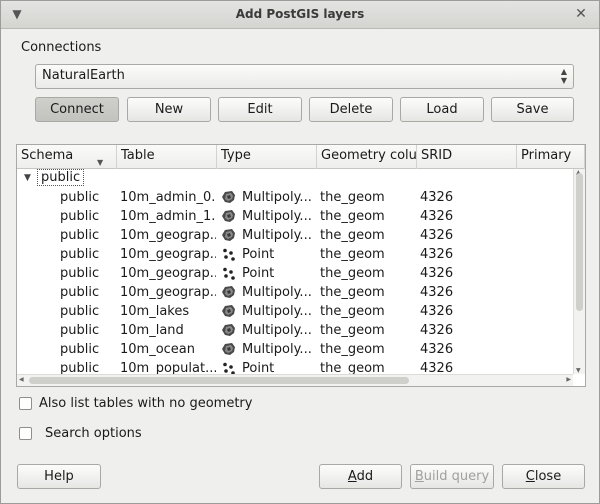 Image resolution: width=600 pixels, height=504 pixels. What do you see at coordinates (61, 177) in the screenshot?
I see `schema-node-label: public` at bounding box center [61, 177].